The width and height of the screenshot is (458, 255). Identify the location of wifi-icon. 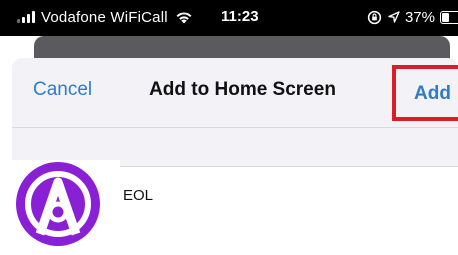
(184, 18).